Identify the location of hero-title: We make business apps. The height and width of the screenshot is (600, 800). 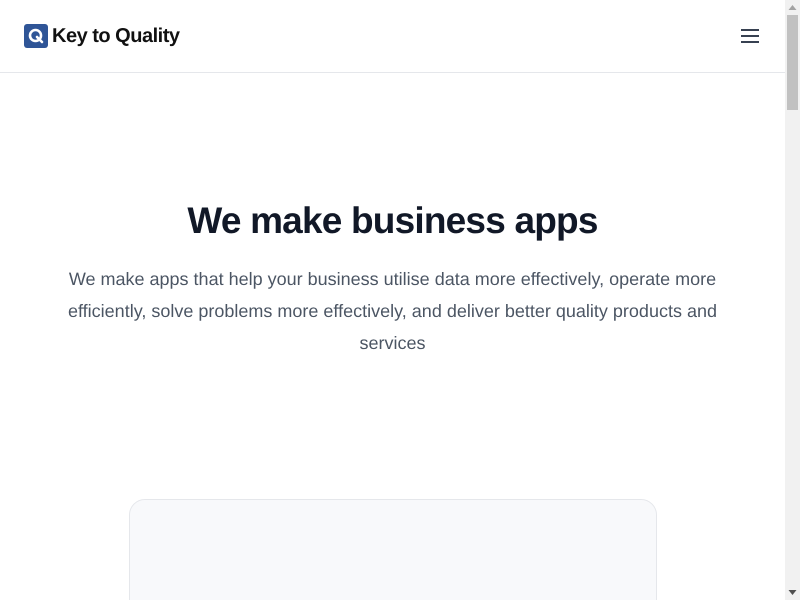
(392, 221).